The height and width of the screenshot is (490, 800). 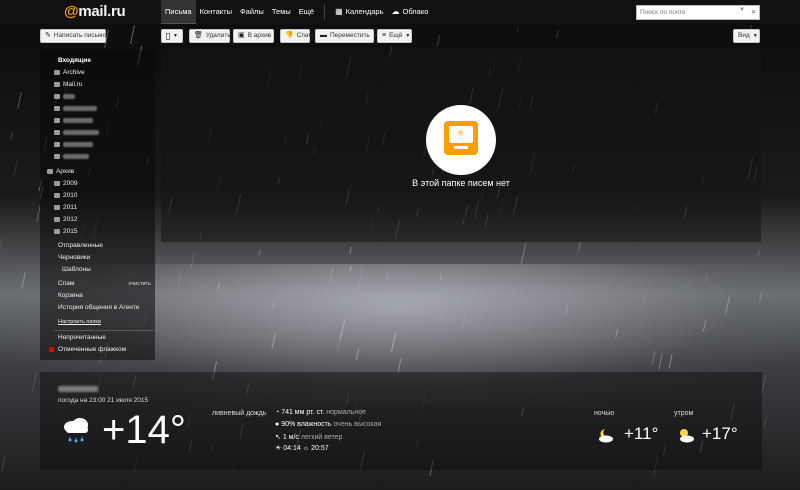 What do you see at coordinates (139, 284) in the screenshot?
I see `spam-clear-link: очистить` at bounding box center [139, 284].